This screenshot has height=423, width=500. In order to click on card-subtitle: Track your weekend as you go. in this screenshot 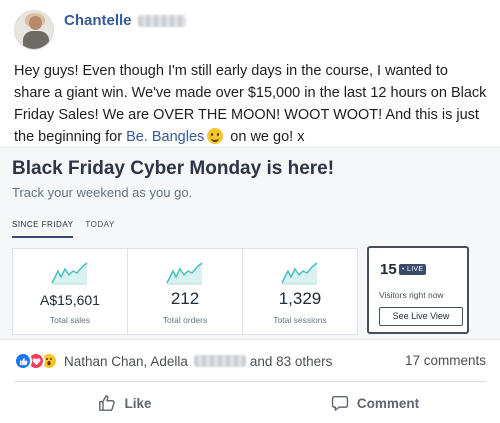, I will do `click(102, 192)`.